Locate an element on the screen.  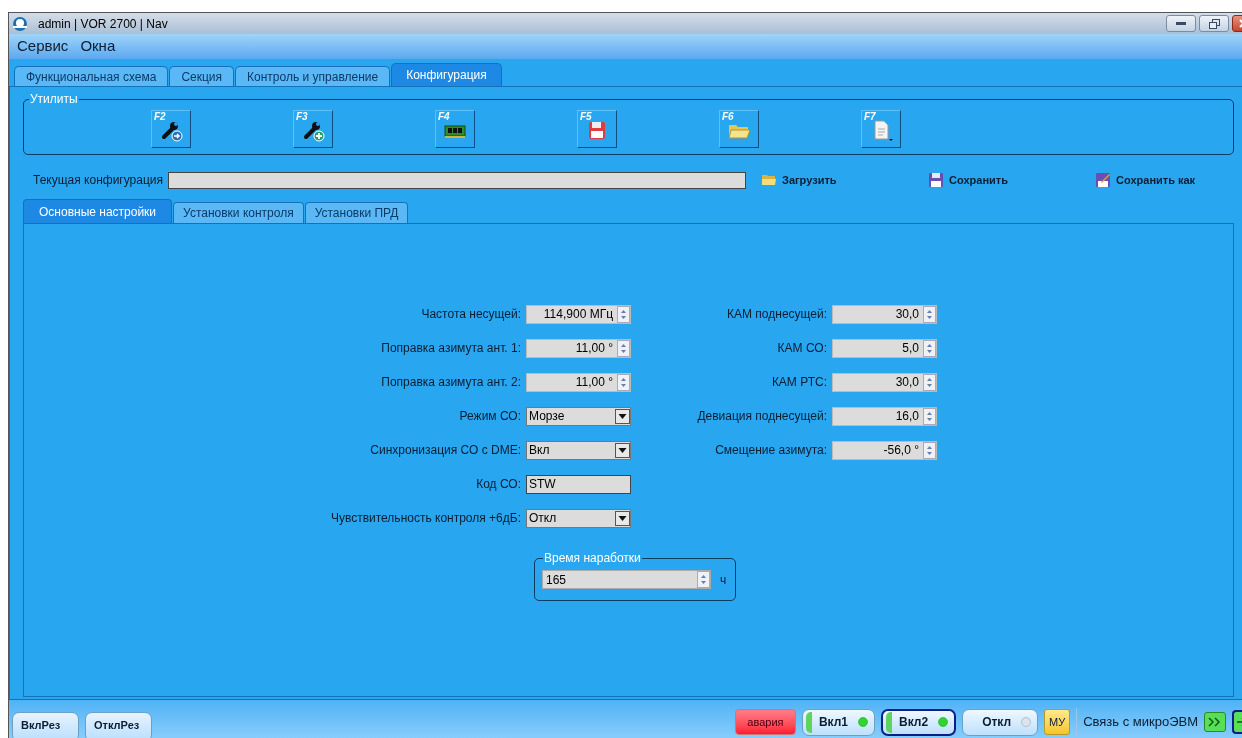
field-label: Смещение азимута: is located at coordinates (771, 450).